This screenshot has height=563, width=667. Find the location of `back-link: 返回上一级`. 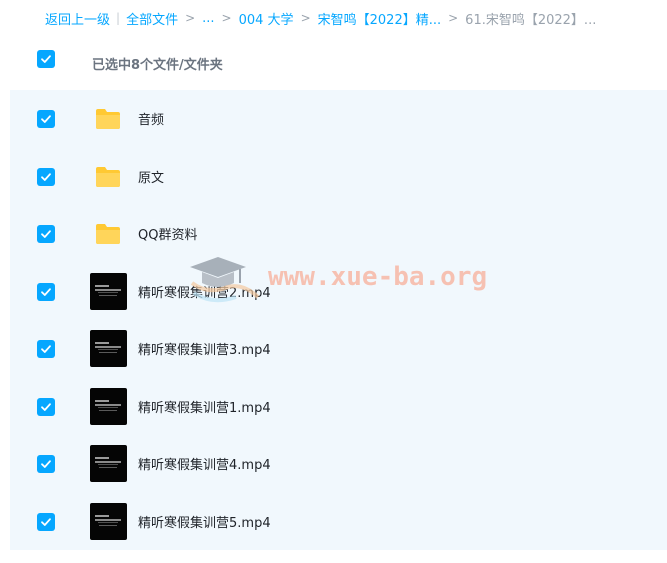

back-link: 返回上一级 is located at coordinates (77, 18).